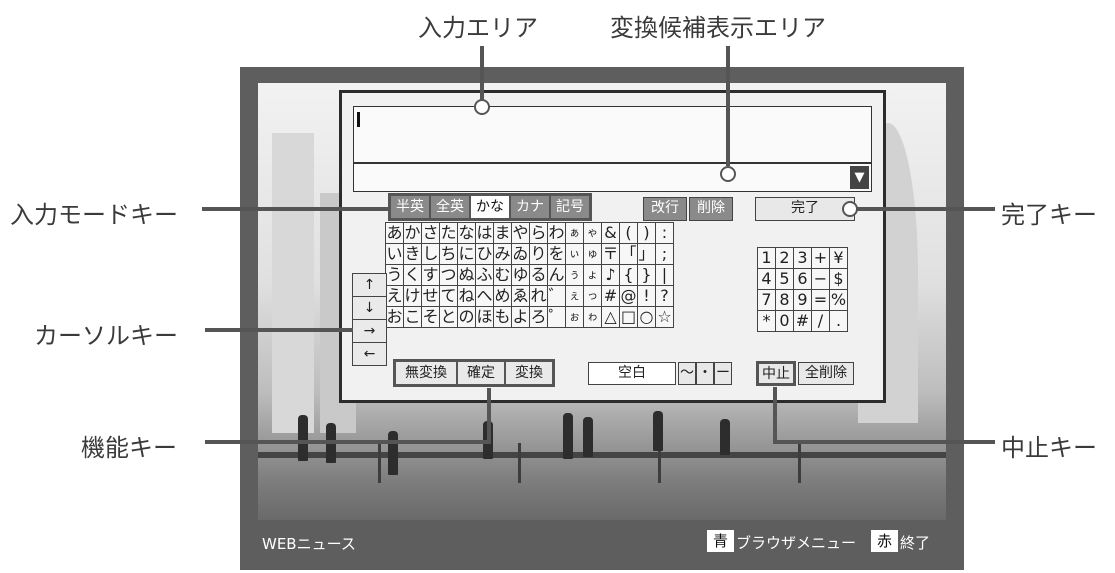 This screenshot has width=1115, height=573. What do you see at coordinates (628, 296) in the screenshot?
I see `kana-key: @` at bounding box center [628, 296].